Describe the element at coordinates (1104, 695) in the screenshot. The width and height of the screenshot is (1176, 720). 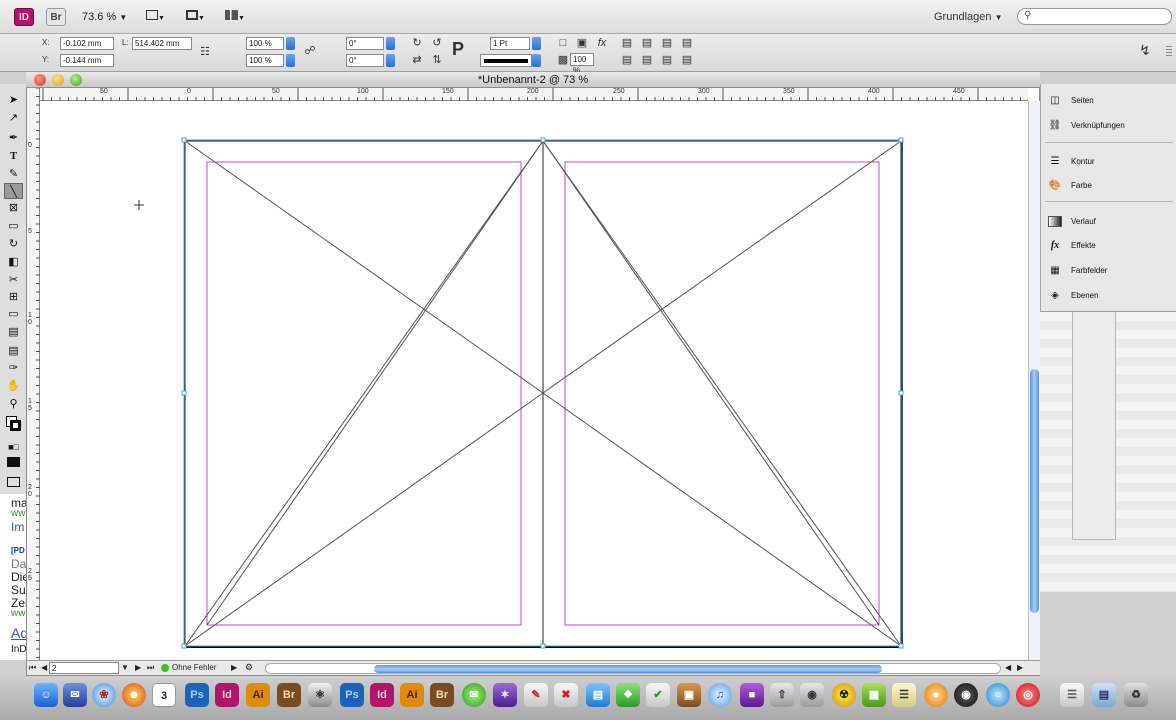
I see `folder-icon: ▤` at that location.